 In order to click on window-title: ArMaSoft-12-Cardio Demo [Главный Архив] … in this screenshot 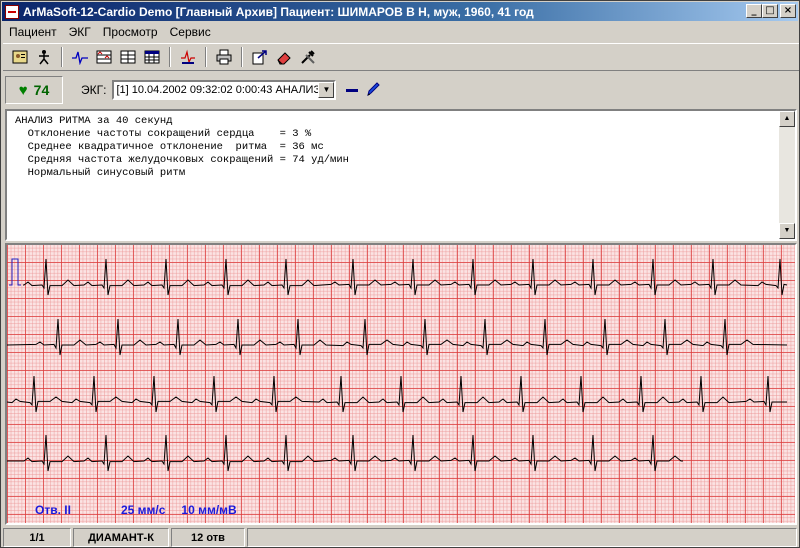, I will do `click(278, 11)`.